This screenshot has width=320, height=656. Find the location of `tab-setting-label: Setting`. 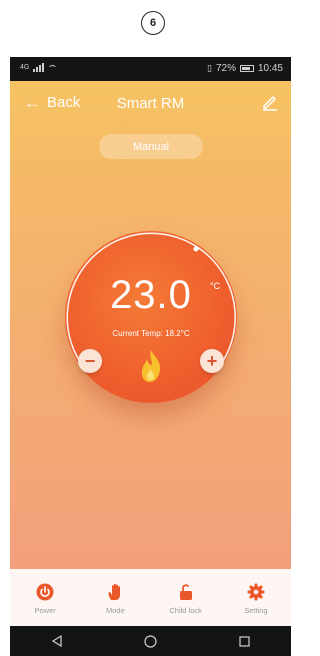

tab-setting-label: Setting is located at coordinates (256, 610).